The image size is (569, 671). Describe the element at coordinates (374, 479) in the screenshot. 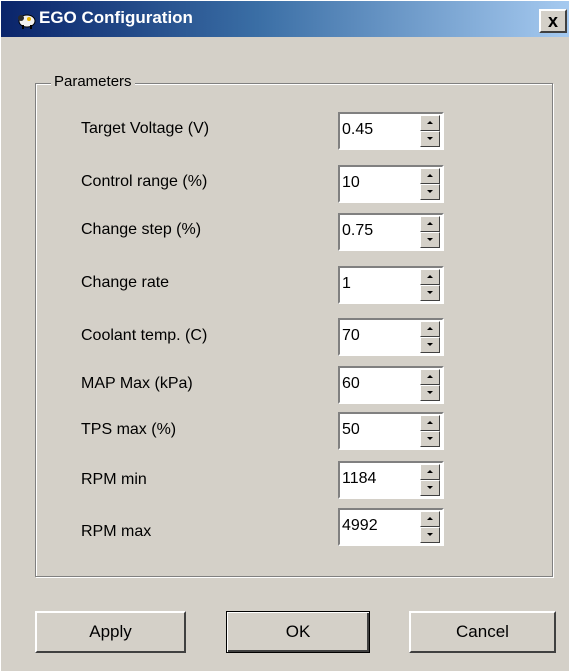

I see `rpm-min-input` at that location.